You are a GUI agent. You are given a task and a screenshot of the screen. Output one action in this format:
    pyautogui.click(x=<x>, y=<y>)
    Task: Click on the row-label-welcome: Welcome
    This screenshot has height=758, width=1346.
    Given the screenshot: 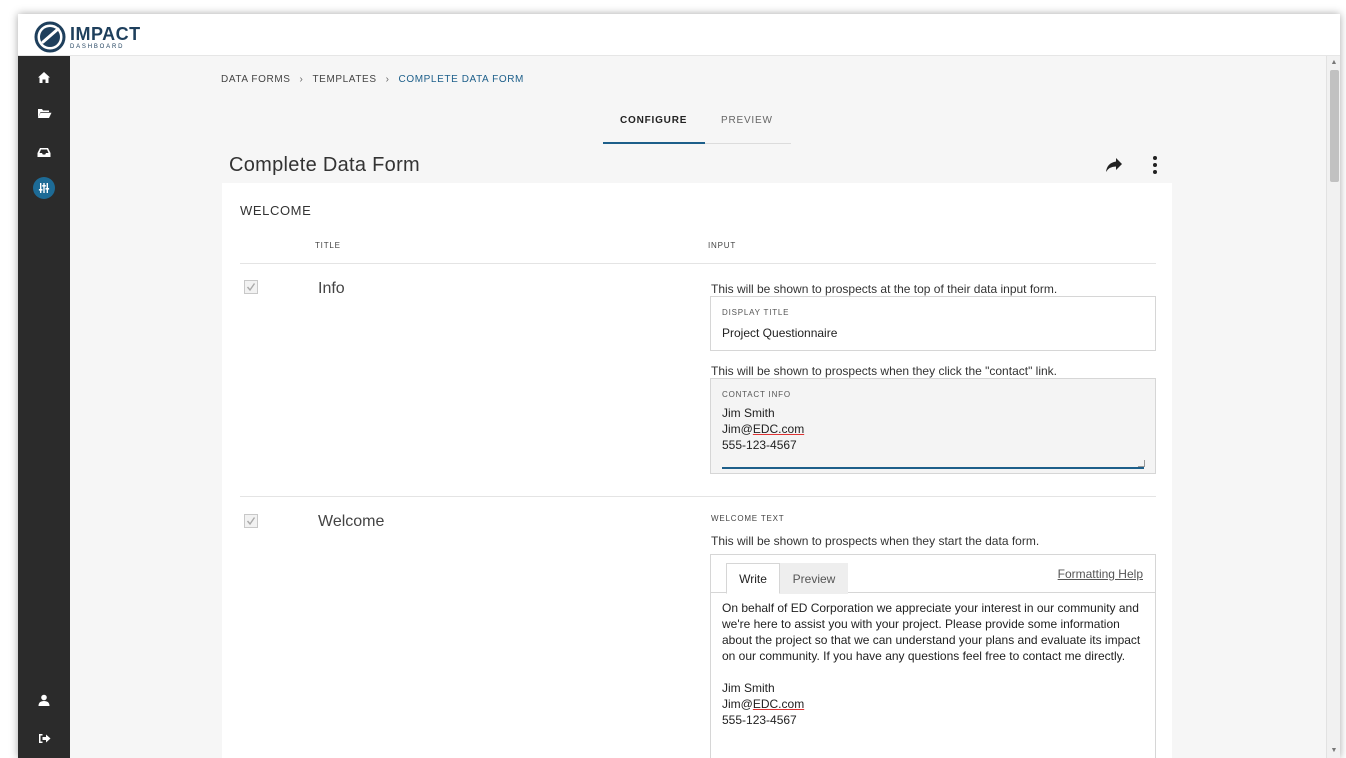 What is the action you would take?
    pyautogui.click(x=351, y=521)
    